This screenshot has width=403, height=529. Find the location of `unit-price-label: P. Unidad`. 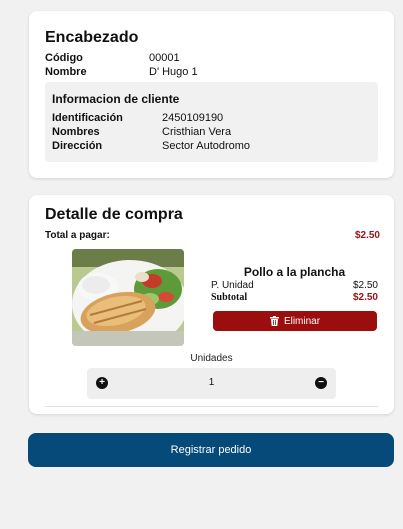

unit-price-label: P. Unidad is located at coordinates (232, 285).